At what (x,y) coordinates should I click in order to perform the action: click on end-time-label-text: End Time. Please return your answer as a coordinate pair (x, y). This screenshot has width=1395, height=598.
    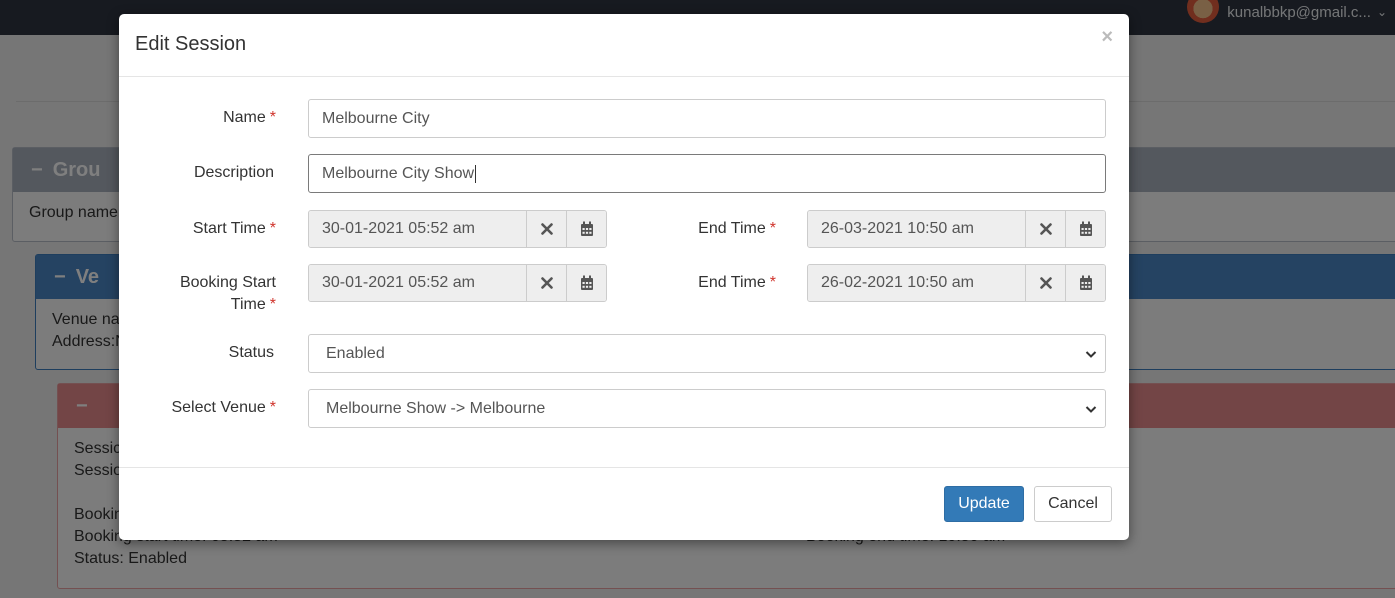
    Looking at the image, I should click on (732, 228).